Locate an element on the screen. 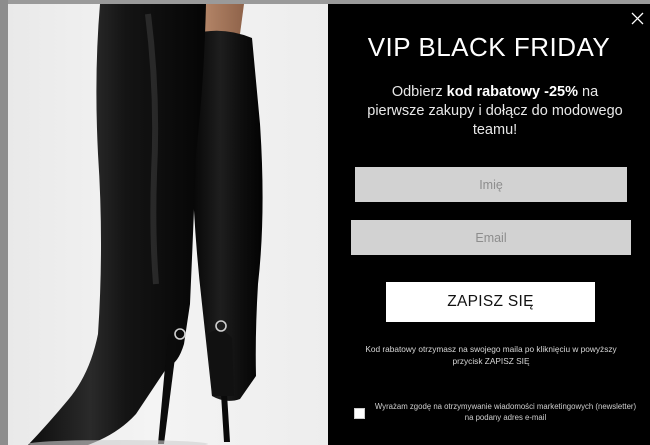  subtitle-prefix: Odbierz is located at coordinates (419, 92).